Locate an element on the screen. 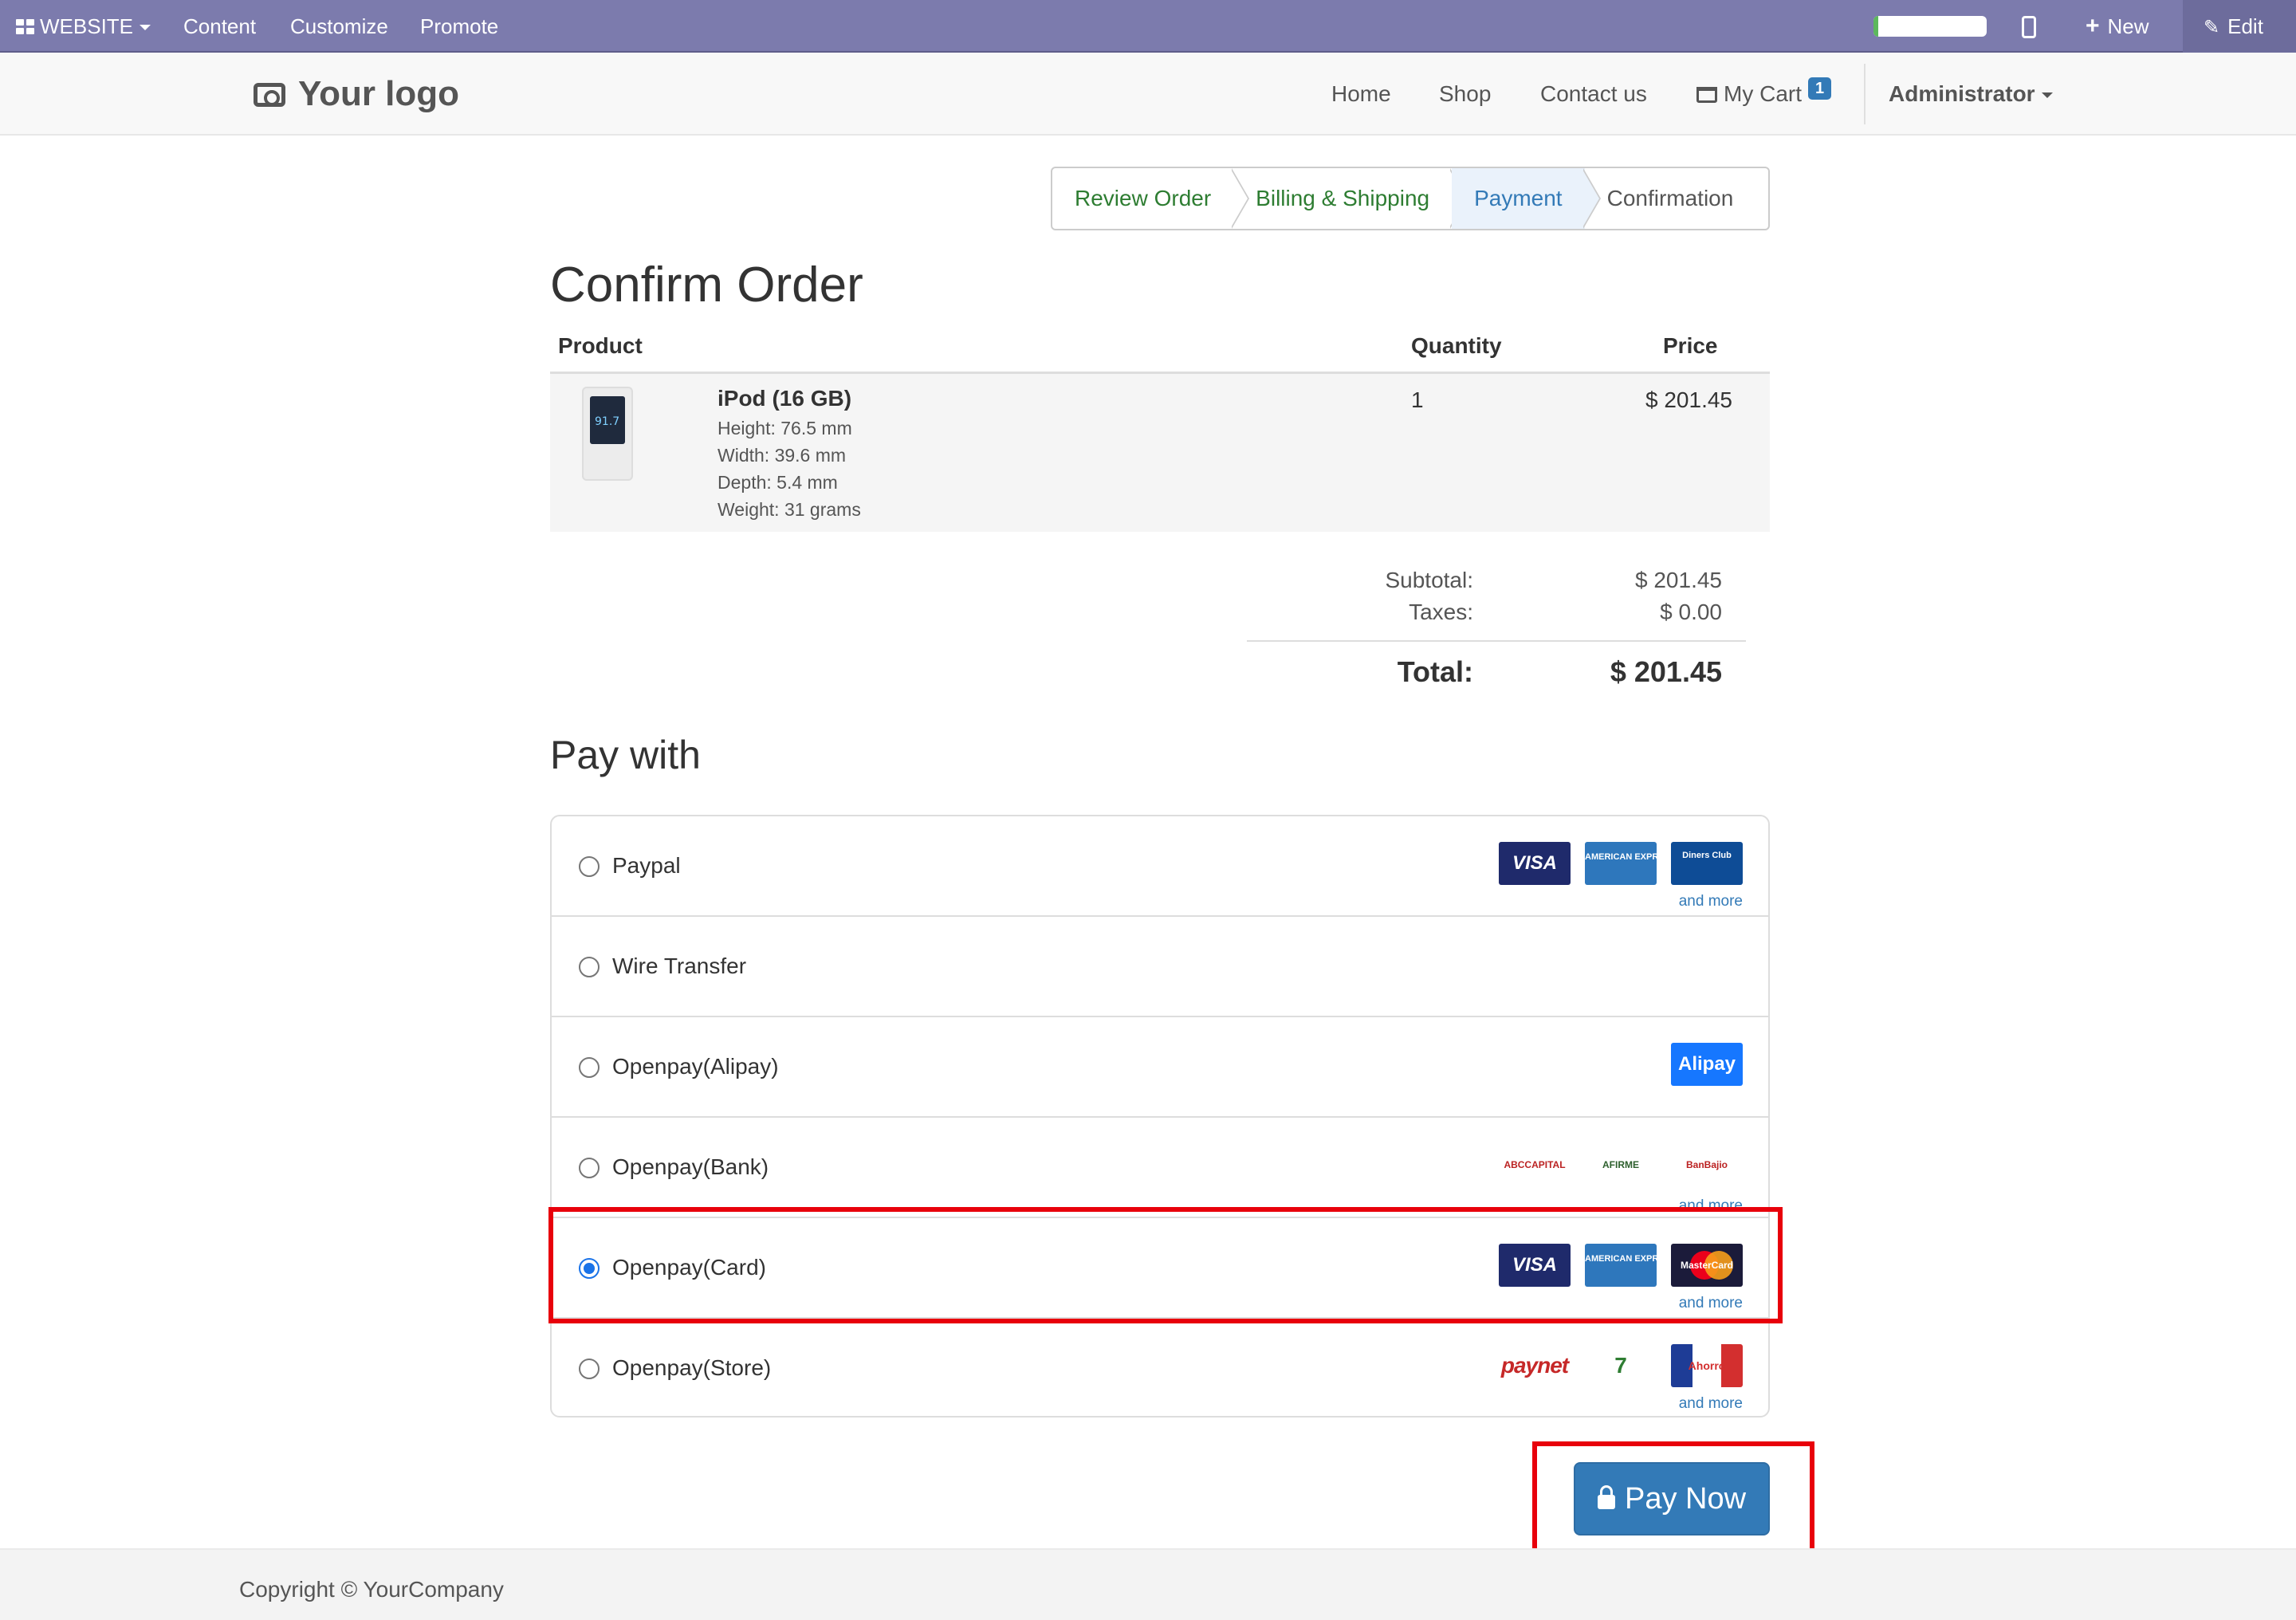 This screenshot has height=1620, width=2296. payment-option-openpay-alipay: Openpay(Alipay) Alipay is located at coordinates (1160, 1068).